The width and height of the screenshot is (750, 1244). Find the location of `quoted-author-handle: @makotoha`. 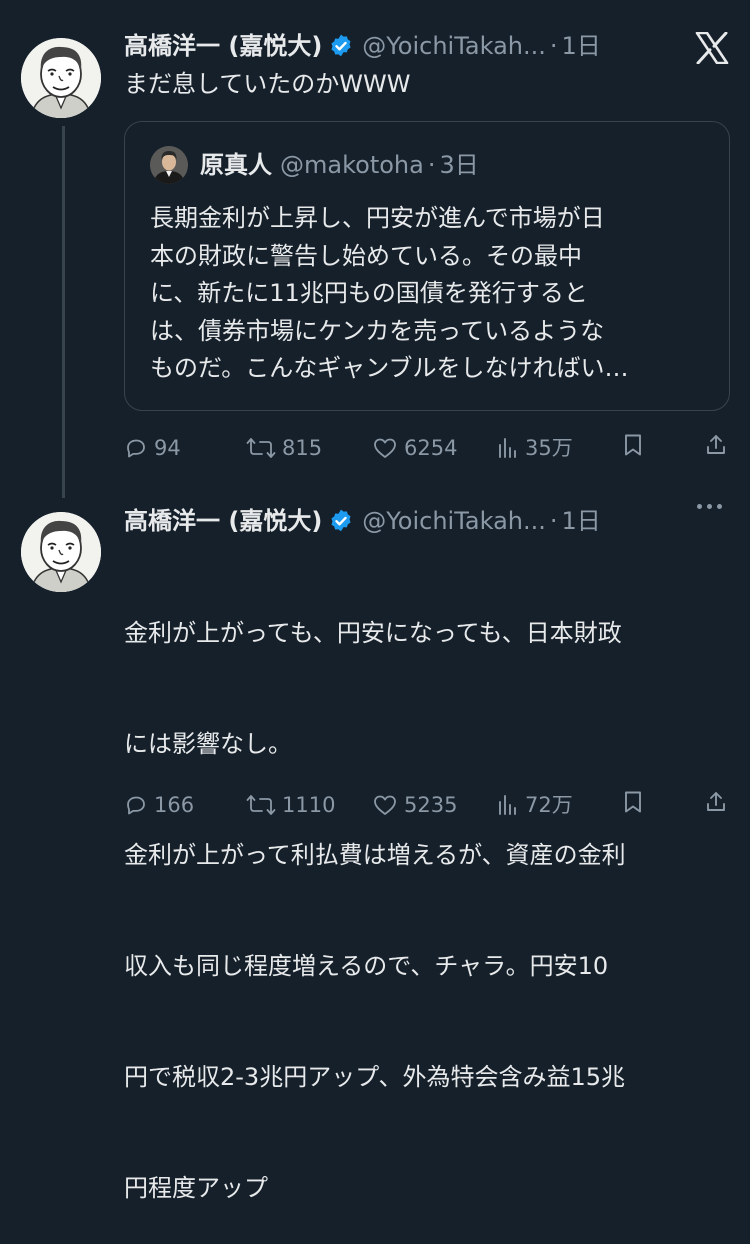

quoted-author-handle: @makotoha is located at coordinates (352, 165).